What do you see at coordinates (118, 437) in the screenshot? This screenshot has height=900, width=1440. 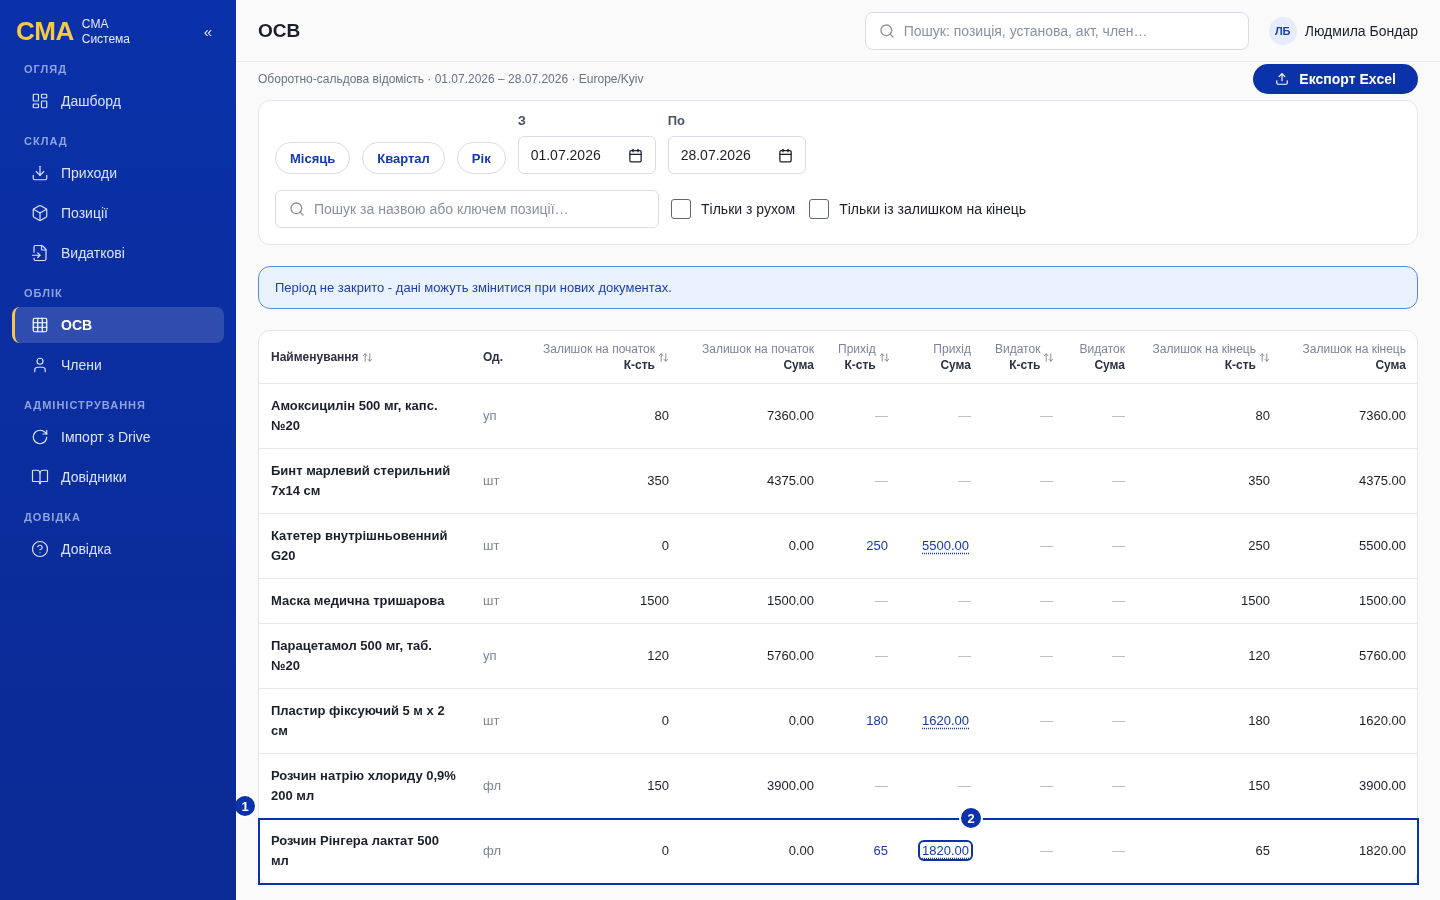 I see `nav-item: Імпорт з Drive` at bounding box center [118, 437].